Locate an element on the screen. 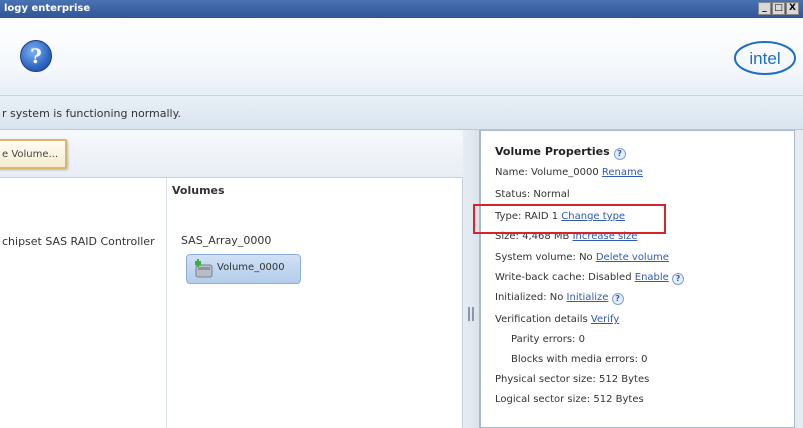 The width and height of the screenshot is (803, 428). status-bar: r system is functioning normally. is located at coordinates (401, 113).